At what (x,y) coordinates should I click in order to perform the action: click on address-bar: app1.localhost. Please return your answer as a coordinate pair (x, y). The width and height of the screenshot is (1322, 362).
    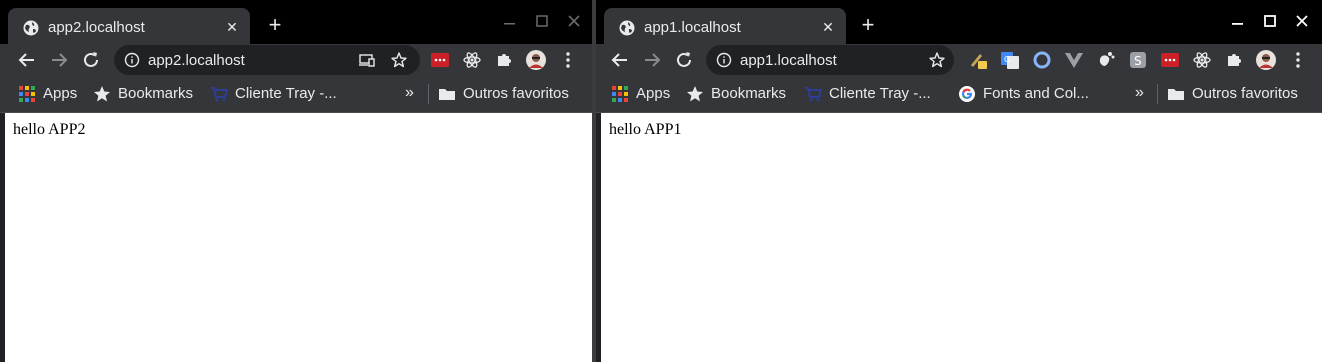
    Looking at the image, I should click on (830, 60).